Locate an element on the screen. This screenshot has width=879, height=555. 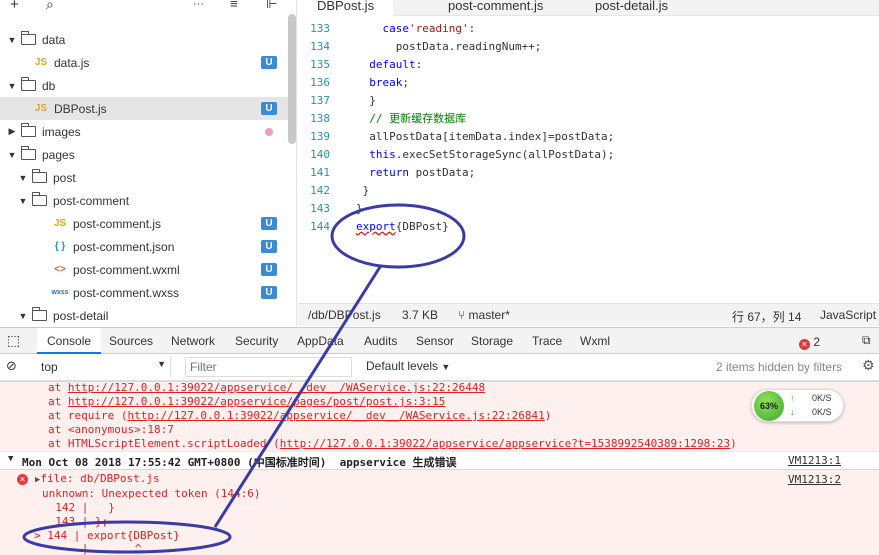
clear-console-icon: ⊘ is located at coordinates (11, 366).